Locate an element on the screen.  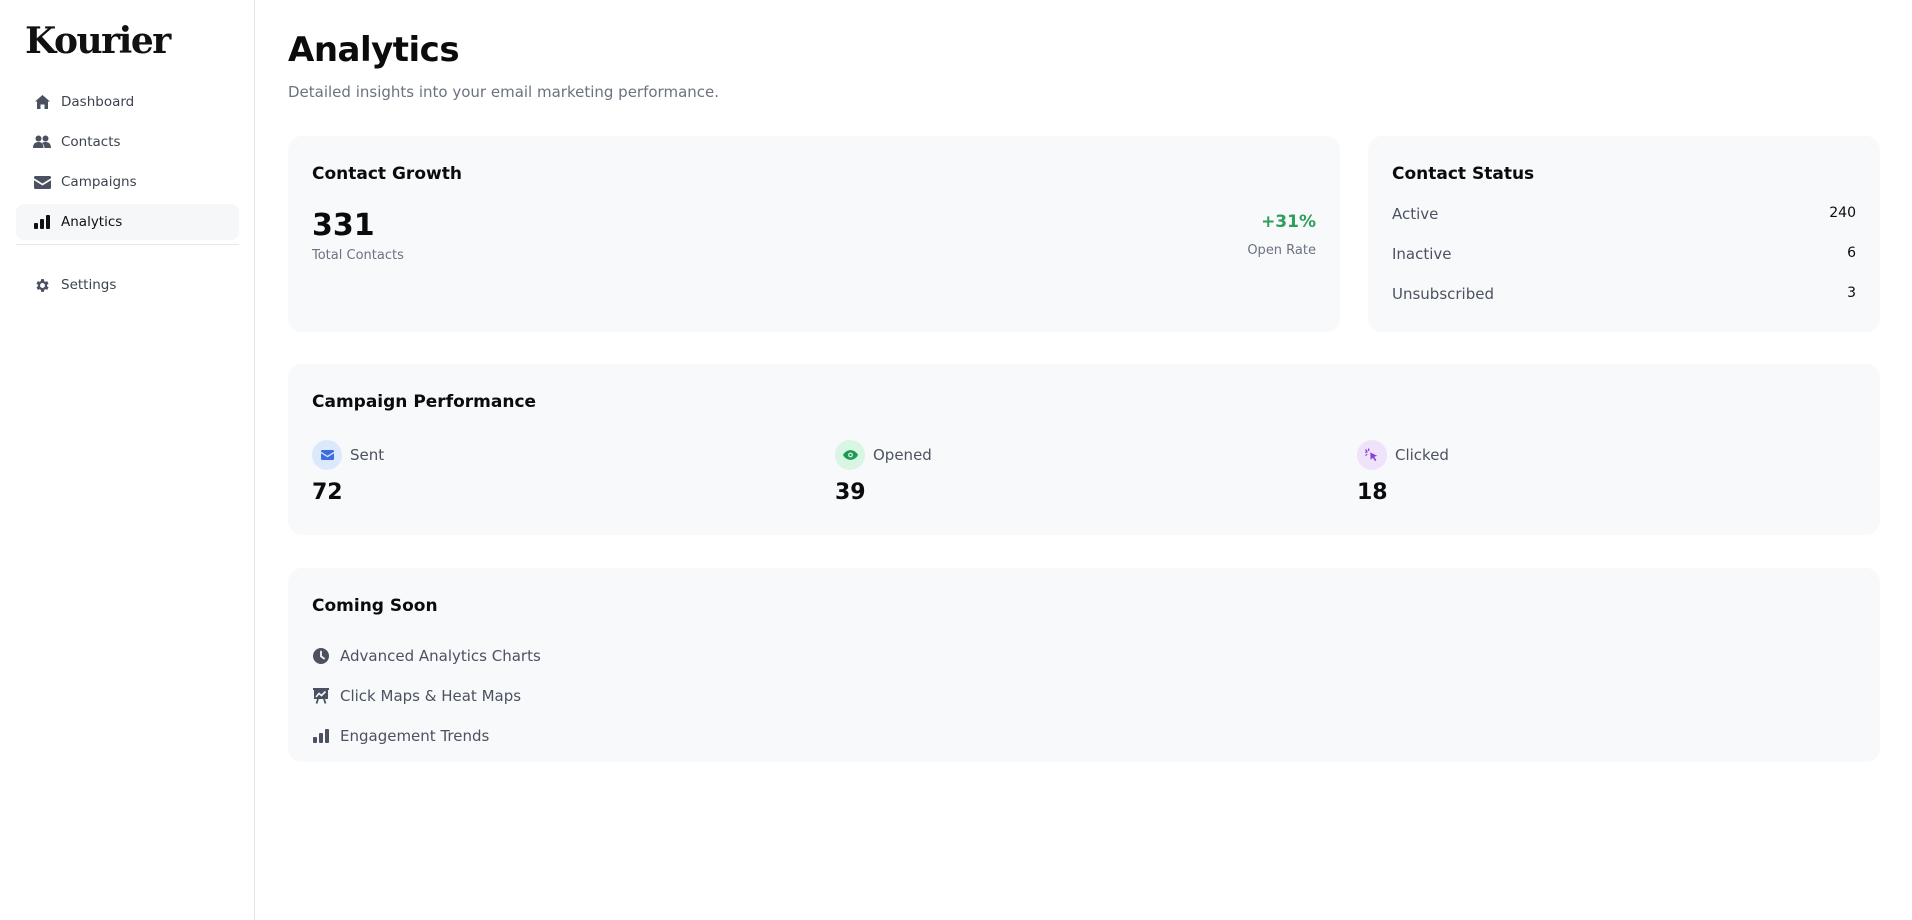
users-icon is located at coordinates (42, 142).